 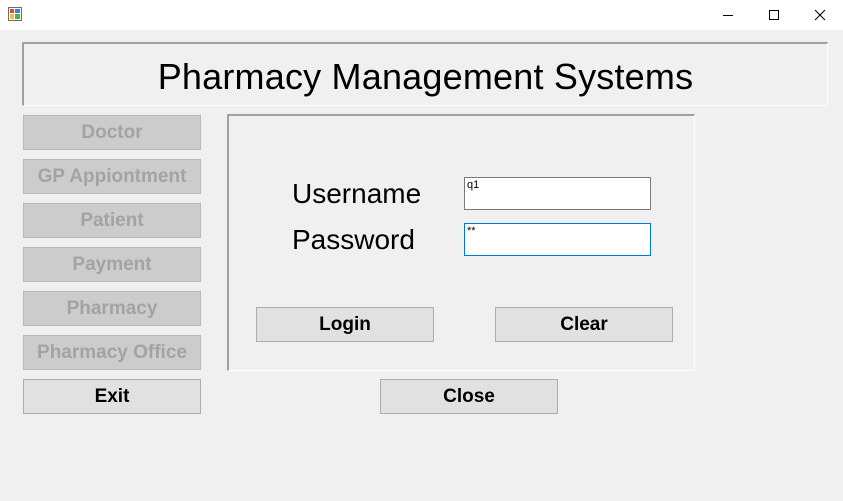 What do you see at coordinates (112, 396) in the screenshot?
I see `exit-button: Exit` at bounding box center [112, 396].